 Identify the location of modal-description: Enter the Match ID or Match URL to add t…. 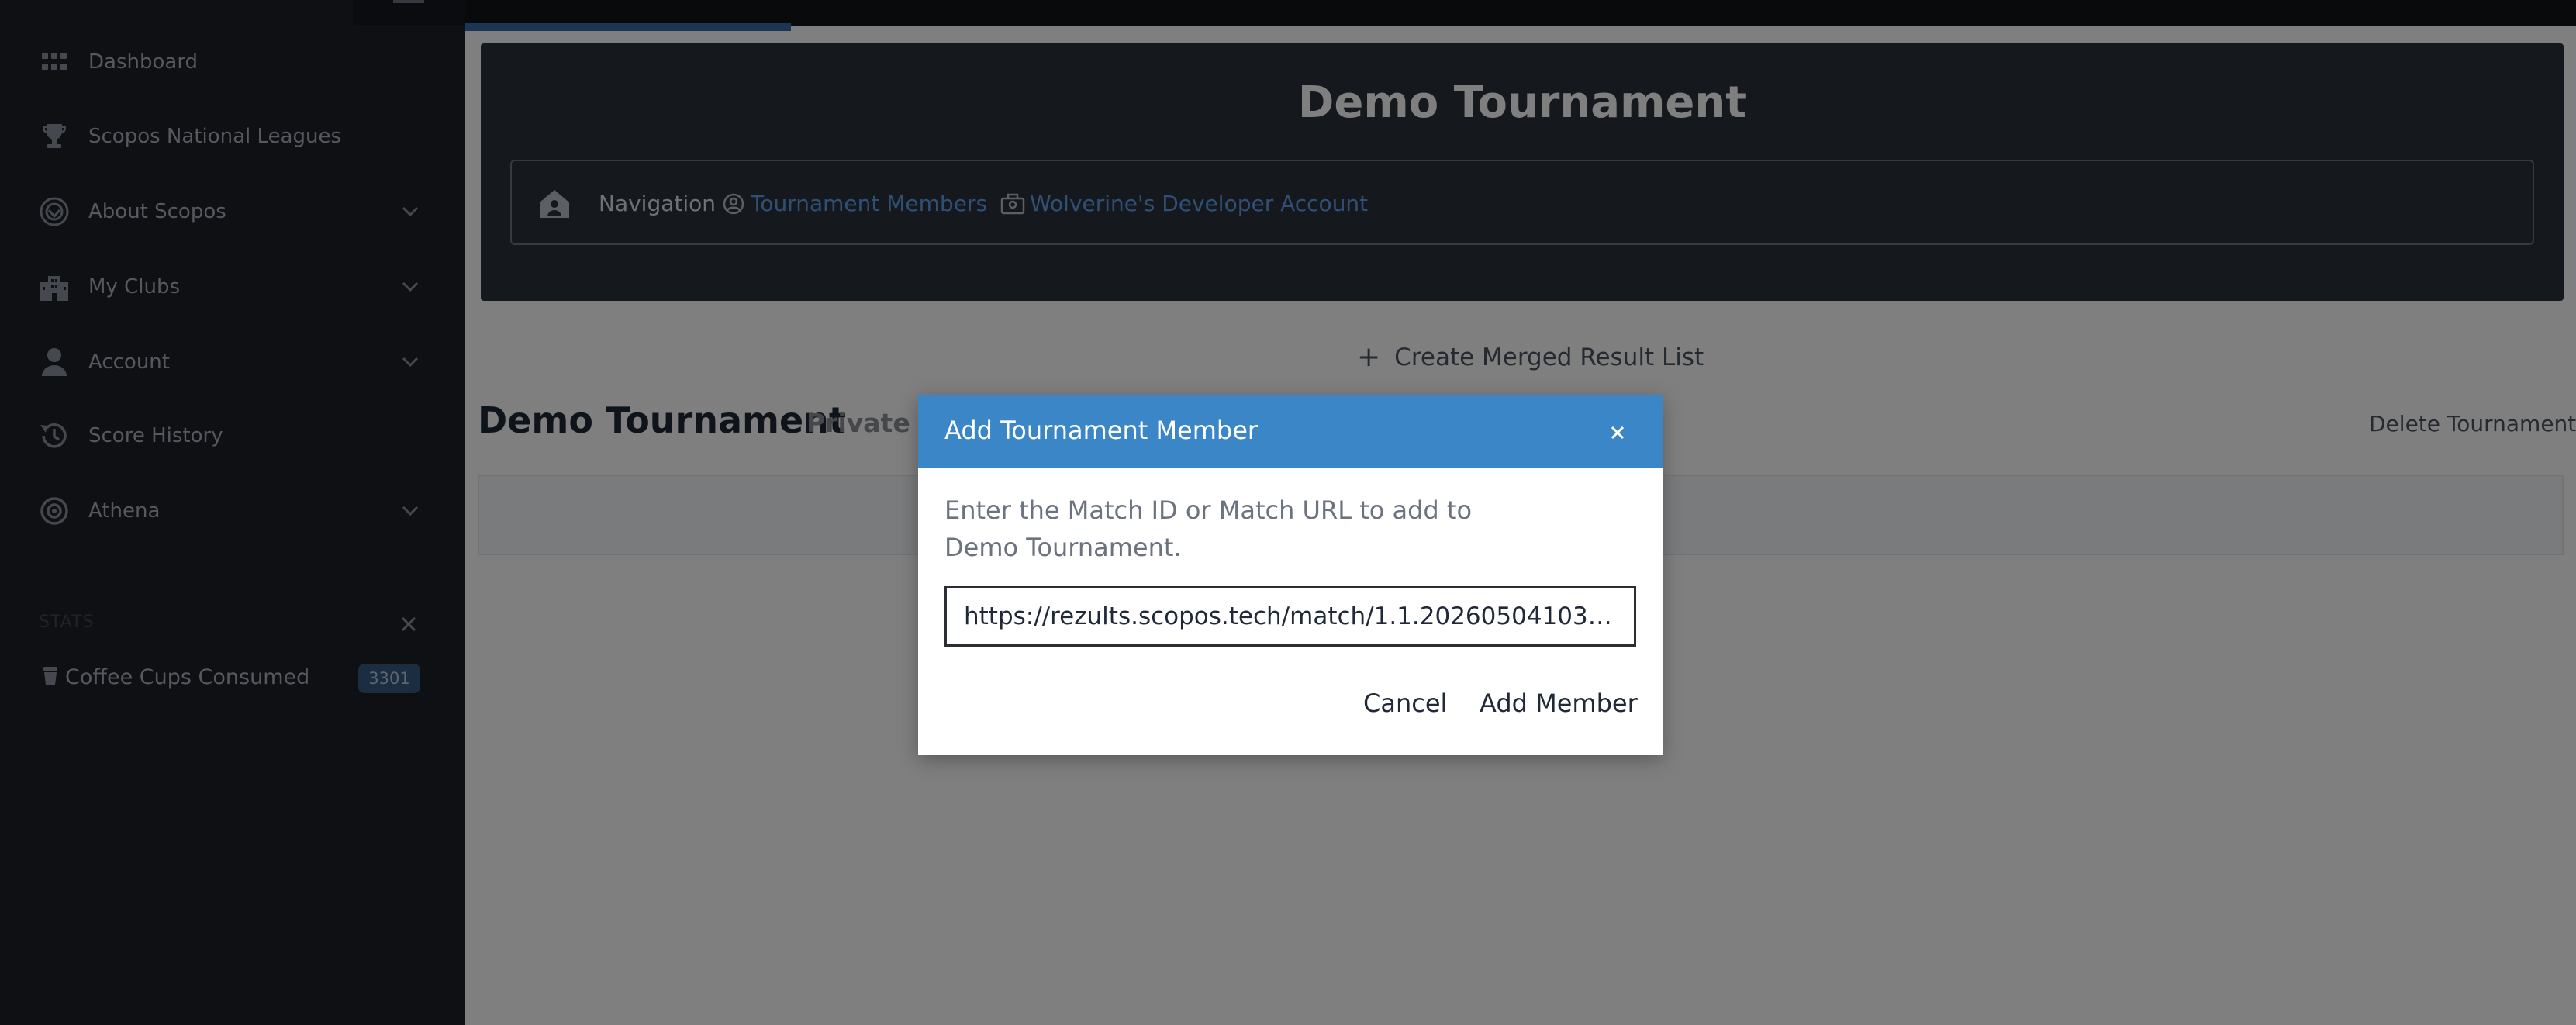
(1208, 528).